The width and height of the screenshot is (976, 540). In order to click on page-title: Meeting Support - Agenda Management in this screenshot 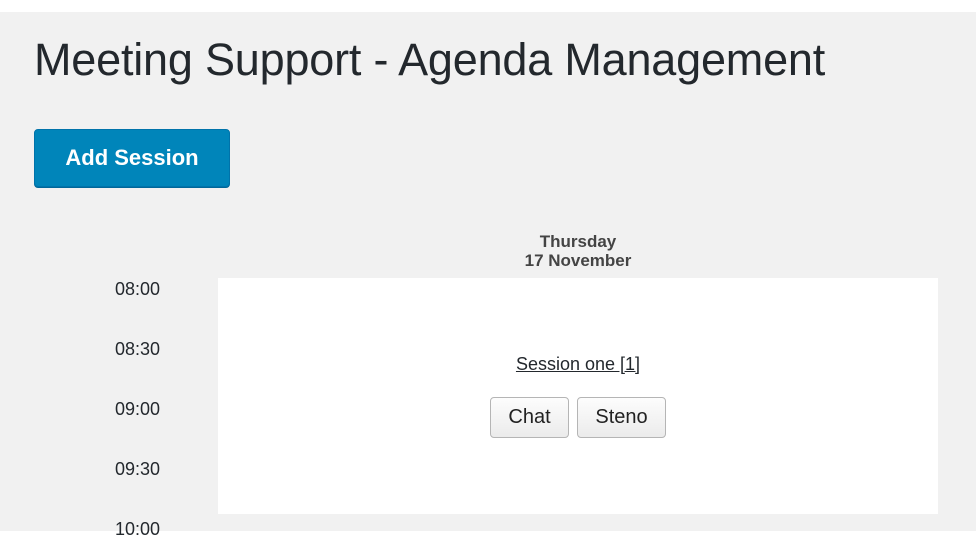, I will do `click(430, 59)`.